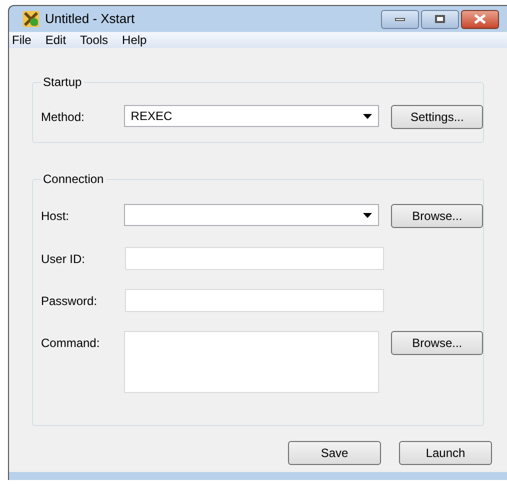 The image size is (507, 484). Describe the element at coordinates (55, 40) in the screenshot. I see `menu-item: Edit` at that location.